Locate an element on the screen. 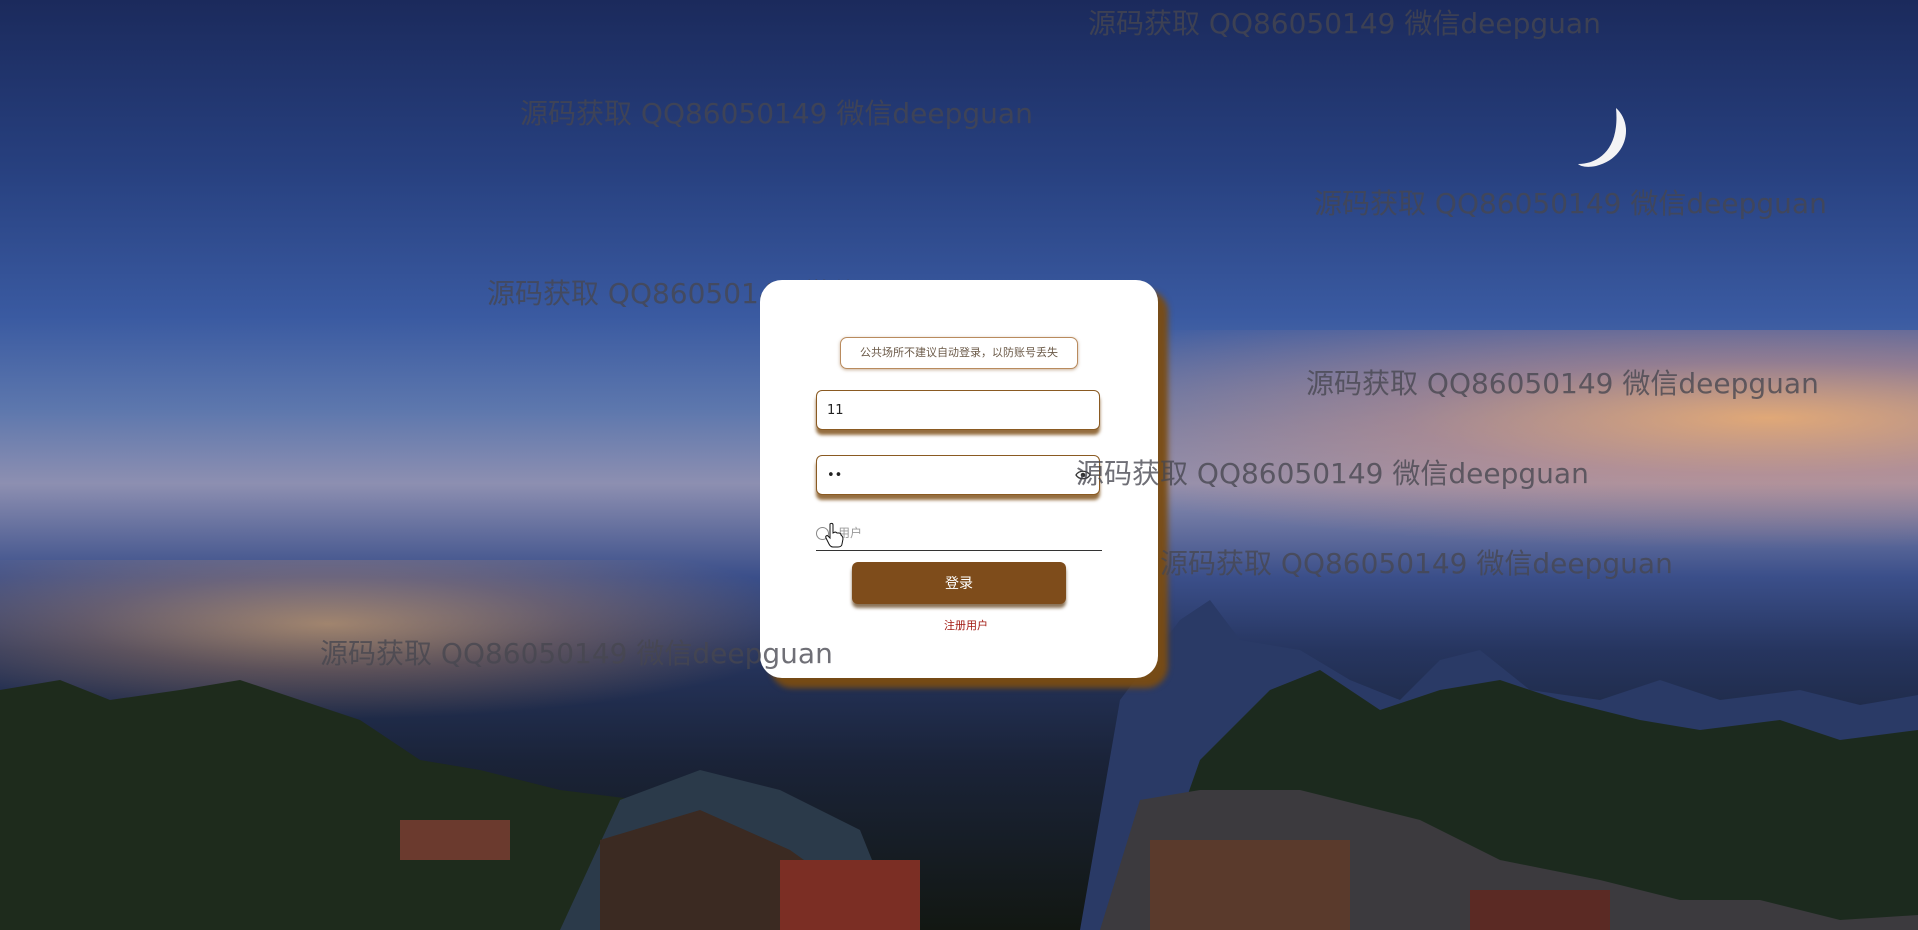 The width and height of the screenshot is (1918, 930). password-value: •• is located at coordinates (835, 475).